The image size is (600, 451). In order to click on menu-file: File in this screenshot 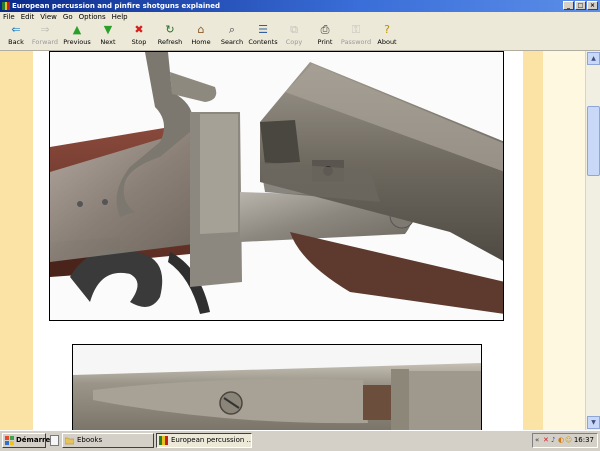, I will do `click(9, 17)`.